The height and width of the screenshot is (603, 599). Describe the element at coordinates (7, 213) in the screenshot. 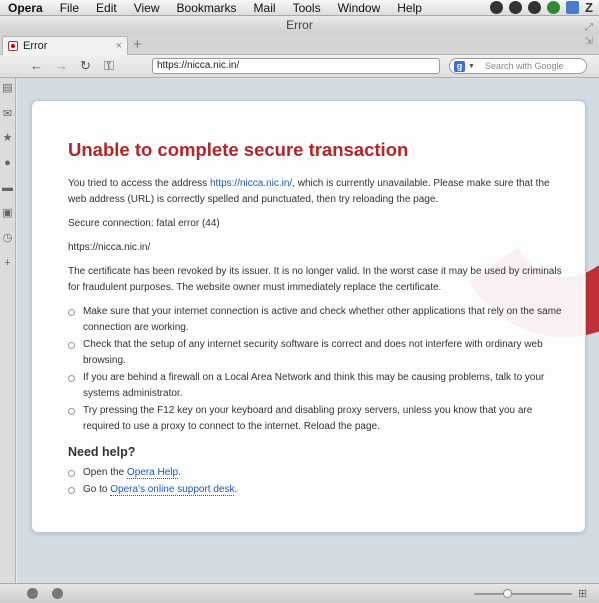

I see `downloads-icon: ▣` at that location.